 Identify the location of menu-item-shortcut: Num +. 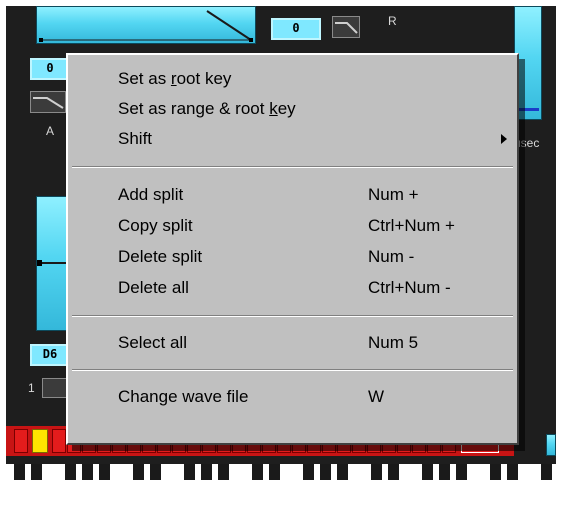
(393, 194).